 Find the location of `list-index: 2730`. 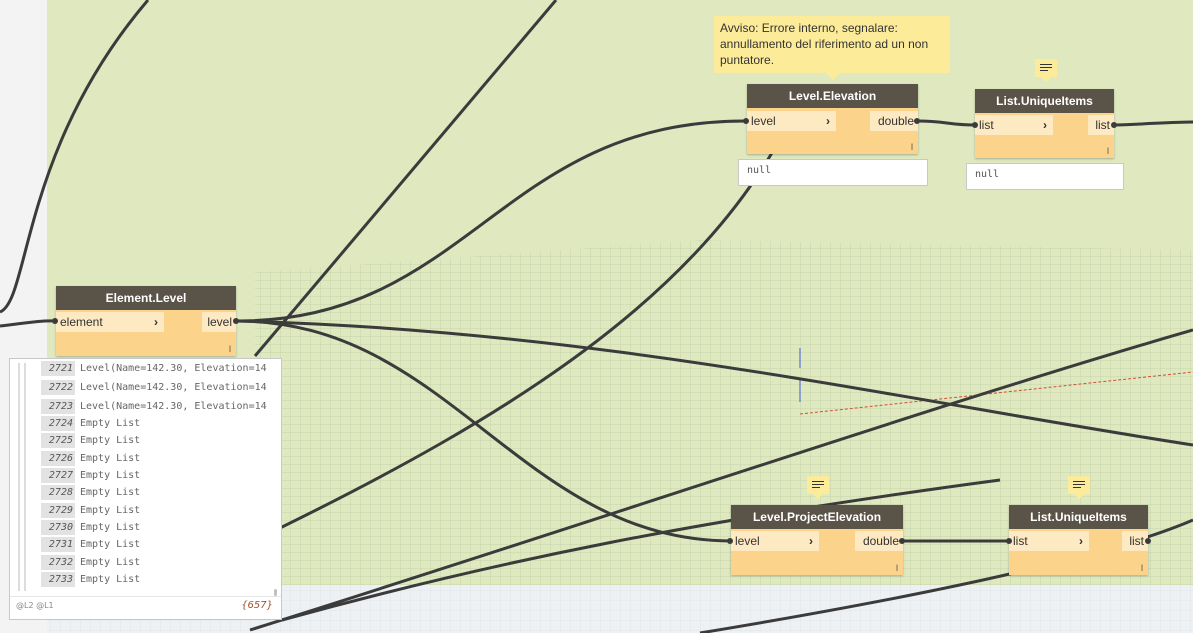

list-index: 2730 is located at coordinates (58, 527).